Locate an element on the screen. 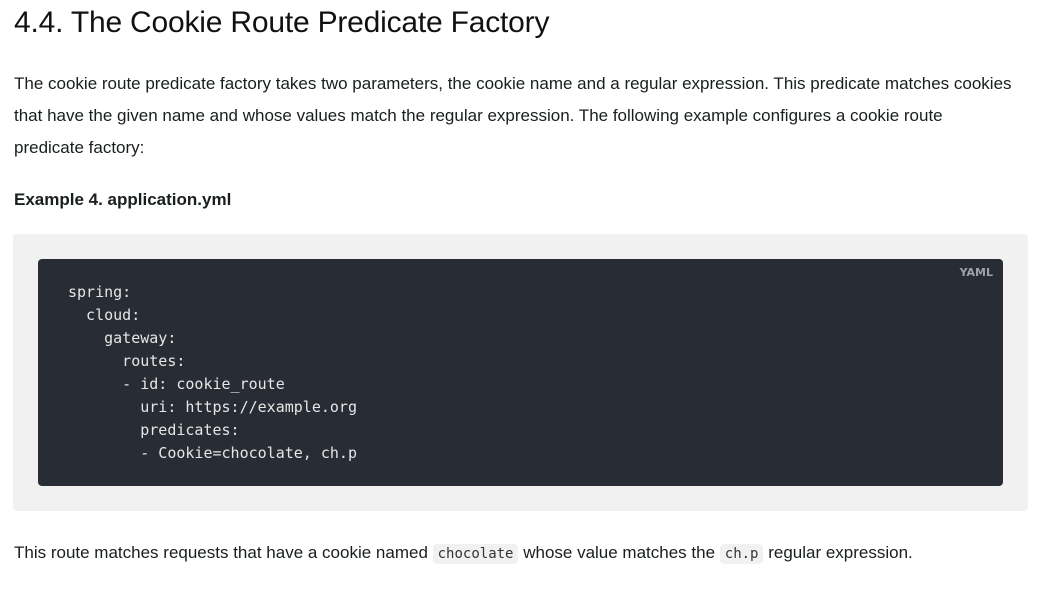 The height and width of the screenshot is (607, 1039). summary-text: regular expression. is located at coordinates (838, 552).